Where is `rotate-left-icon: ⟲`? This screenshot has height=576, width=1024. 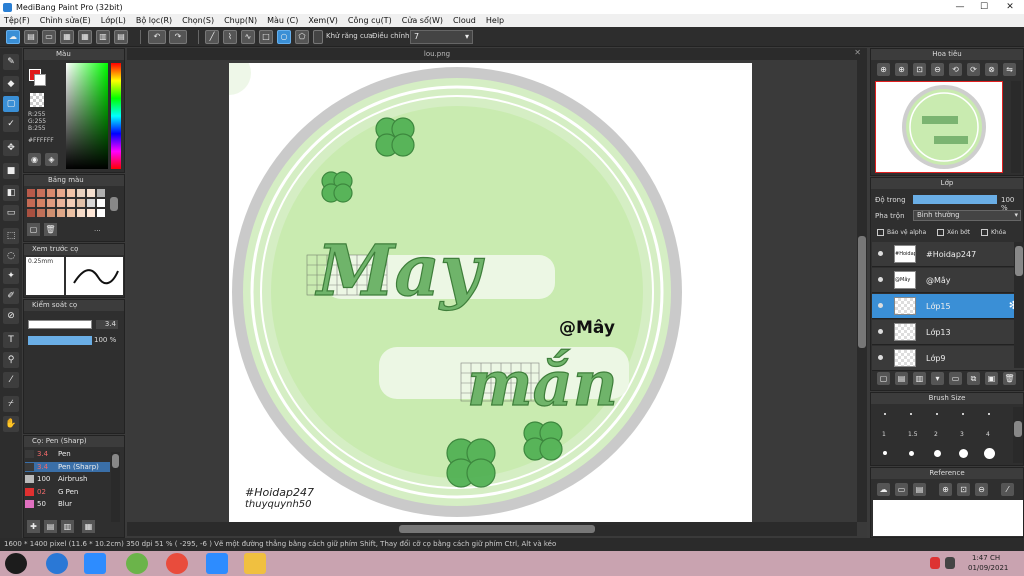 rotate-left-icon: ⟲ is located at coordinates (955, 69).